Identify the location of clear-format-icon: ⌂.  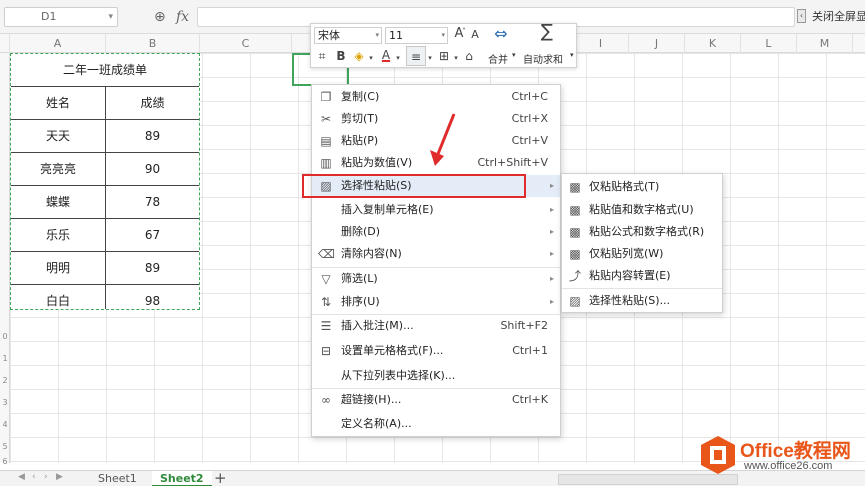
(469, 56).